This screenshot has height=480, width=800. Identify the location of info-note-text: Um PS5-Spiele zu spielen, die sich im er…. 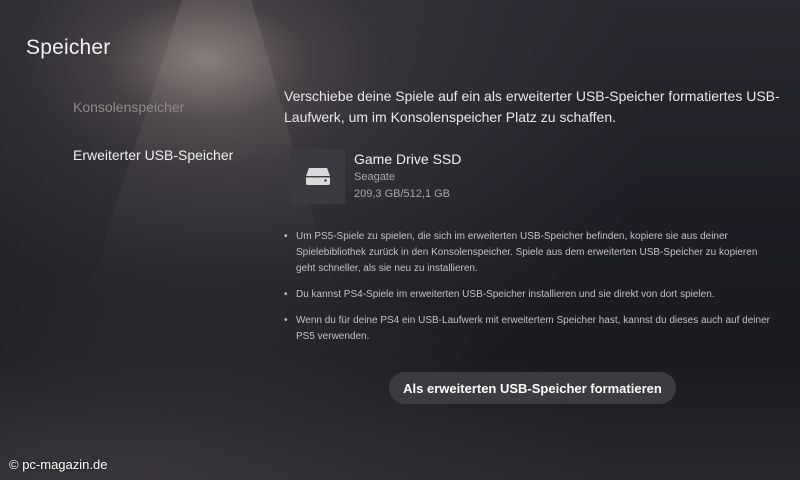
(527, 252).